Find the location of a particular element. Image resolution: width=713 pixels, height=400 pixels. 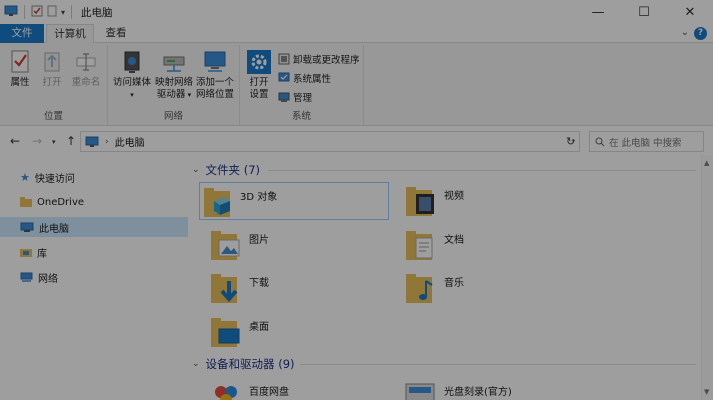

disc-burner-icon is located at coordinates (421, 389).